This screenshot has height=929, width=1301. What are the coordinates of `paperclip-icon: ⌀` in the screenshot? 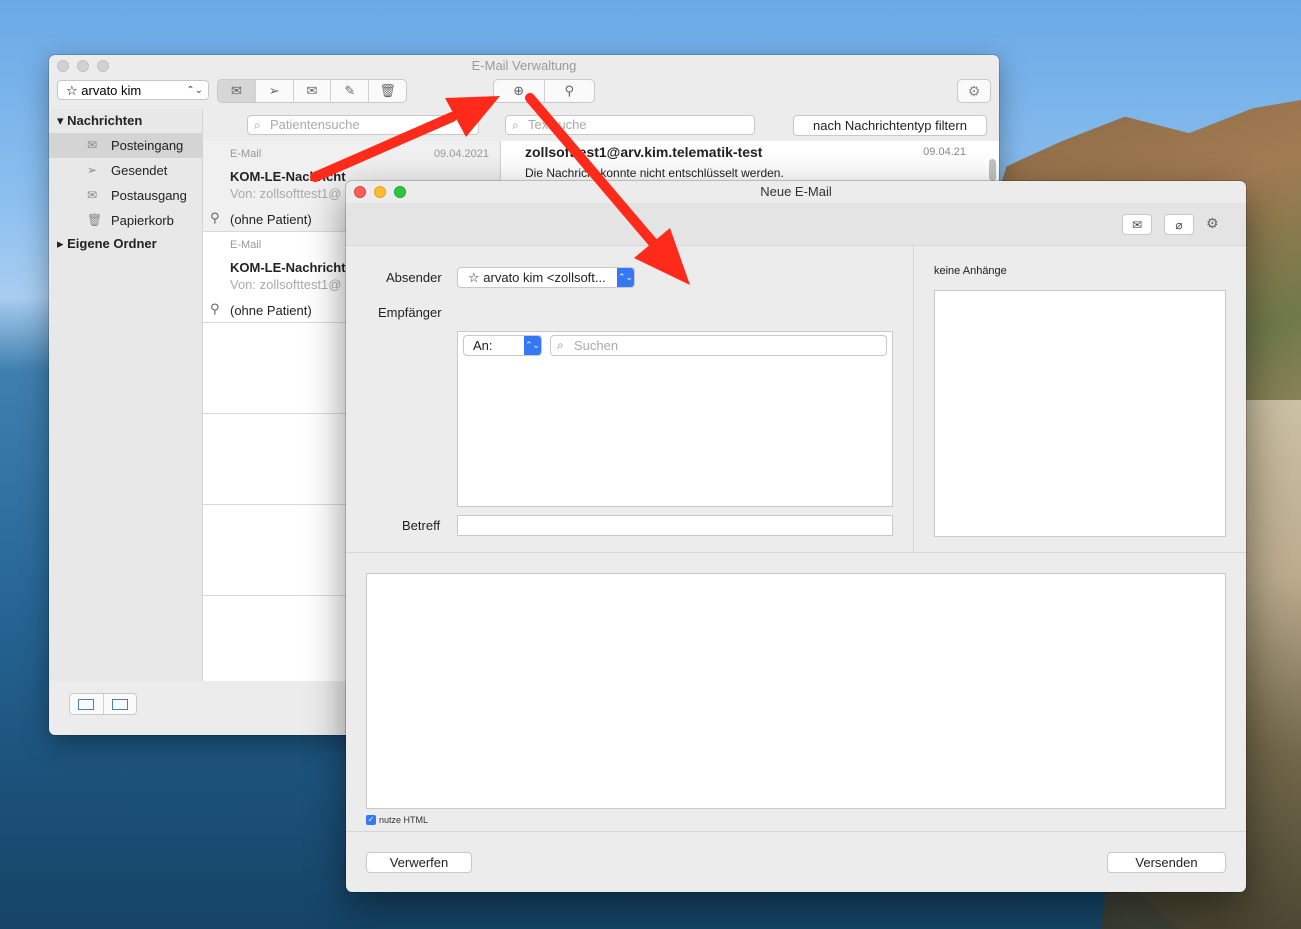 It's located at (1179, 224).